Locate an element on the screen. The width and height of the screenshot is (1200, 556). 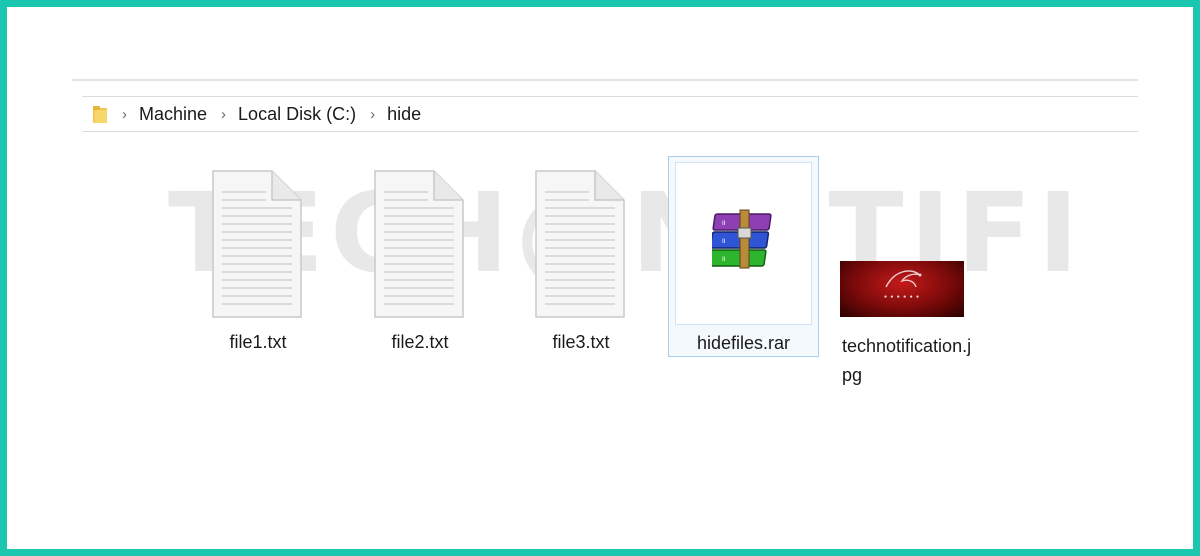
dragon-logo-icon is located at coordinates (903, 279).